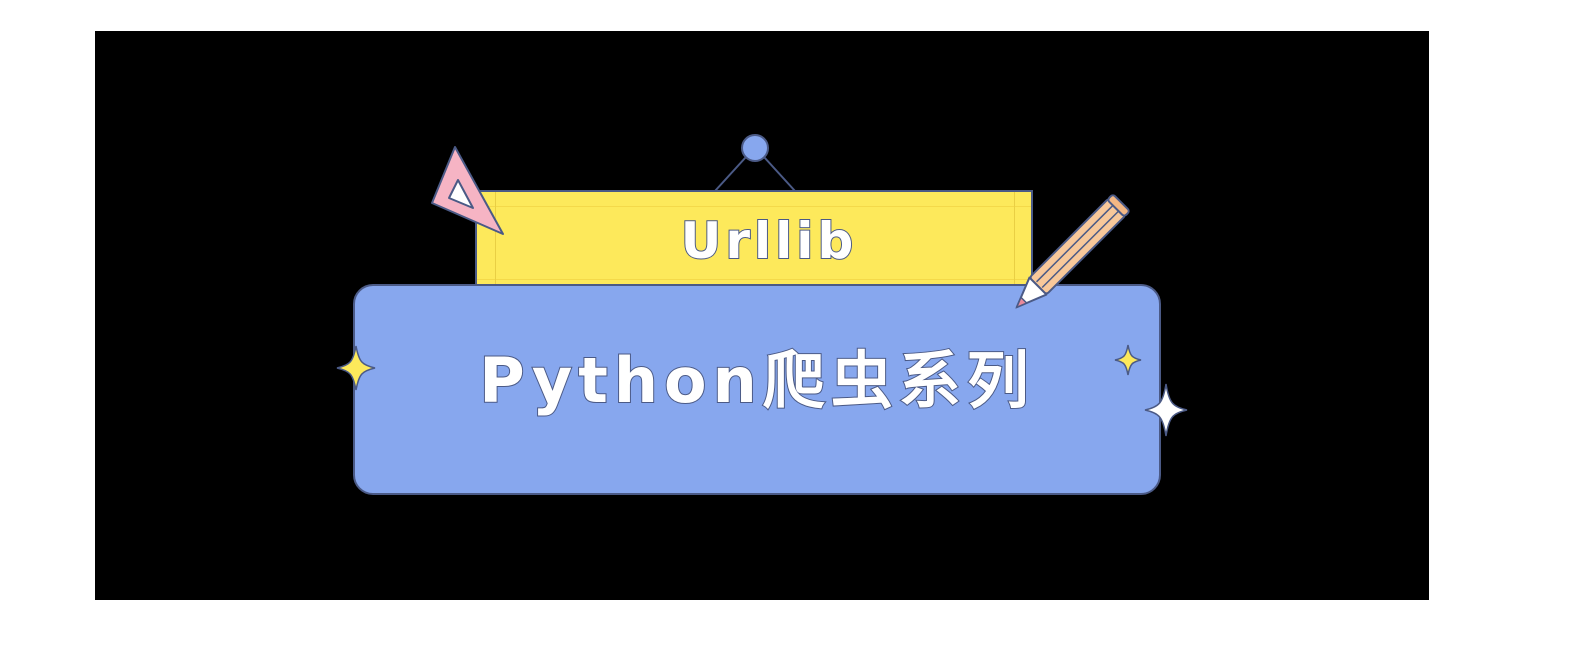 Image resolution: width=1587 pixels, height=645 pixels. I want to click on title-text: Python爬虫系列, so click(756, 380).